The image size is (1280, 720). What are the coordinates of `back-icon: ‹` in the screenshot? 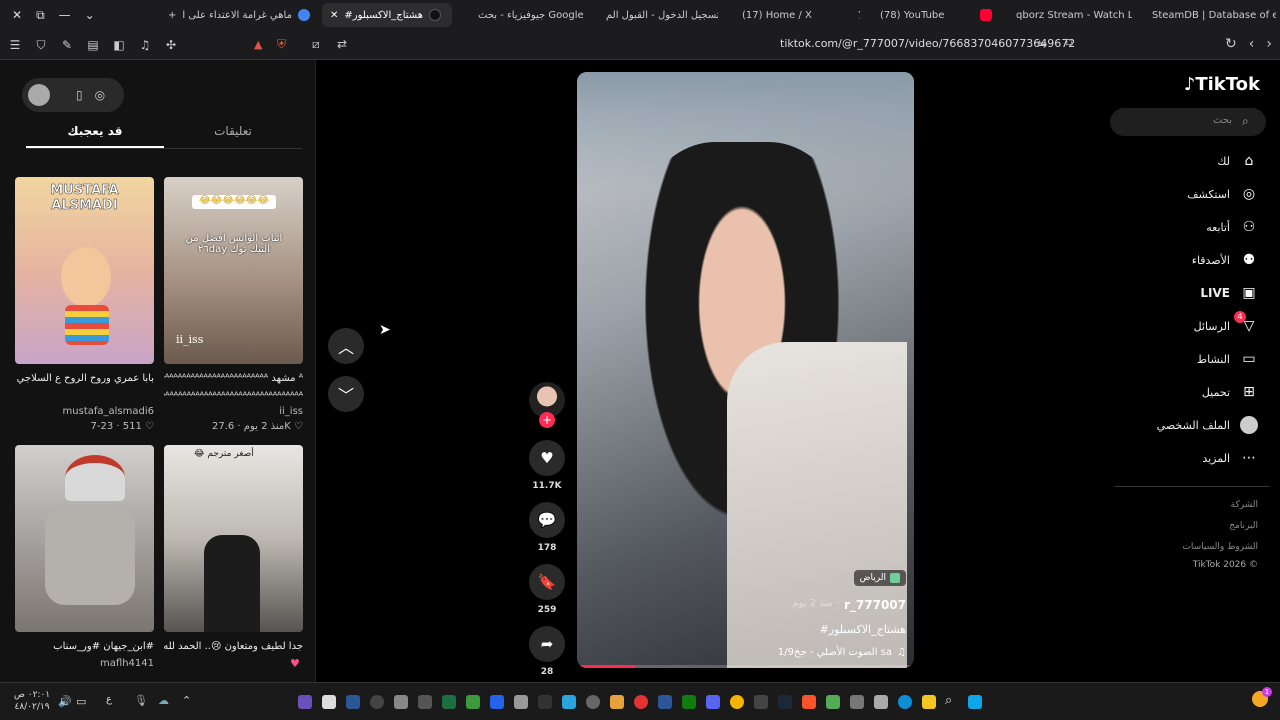 It's located at (1252, 44).